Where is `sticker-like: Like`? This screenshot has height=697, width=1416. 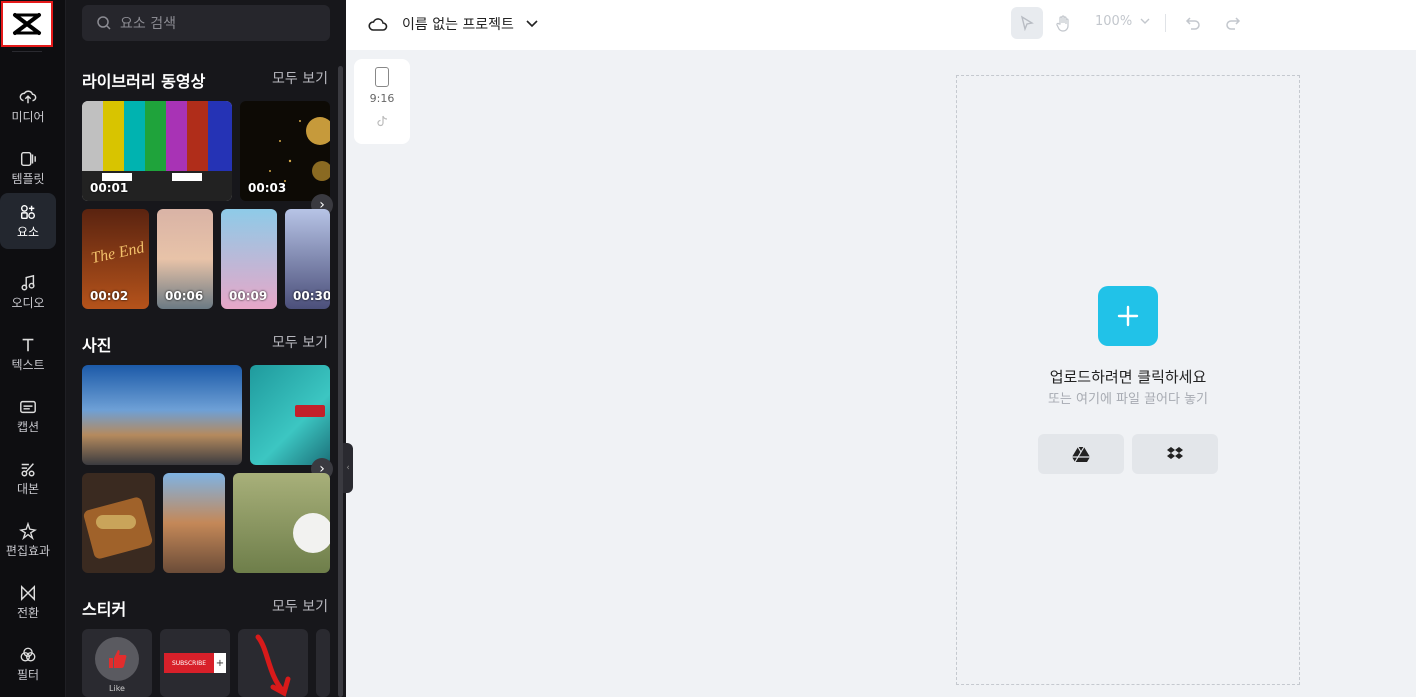
sticker-like: Like is located at coordinates (117, 663).